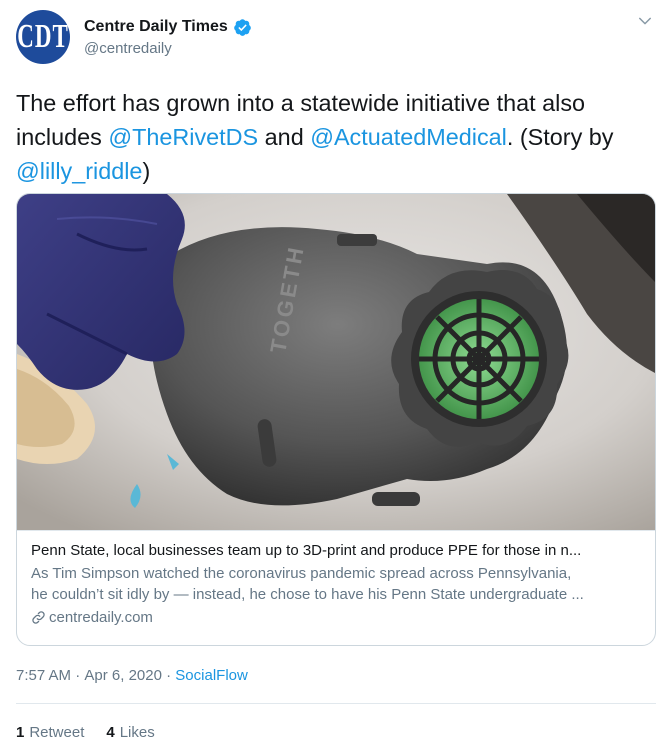 The width and height of the screenshot is (668, 754). I want to click on display-name-row: Centre Daily Times, so click(168, 27).